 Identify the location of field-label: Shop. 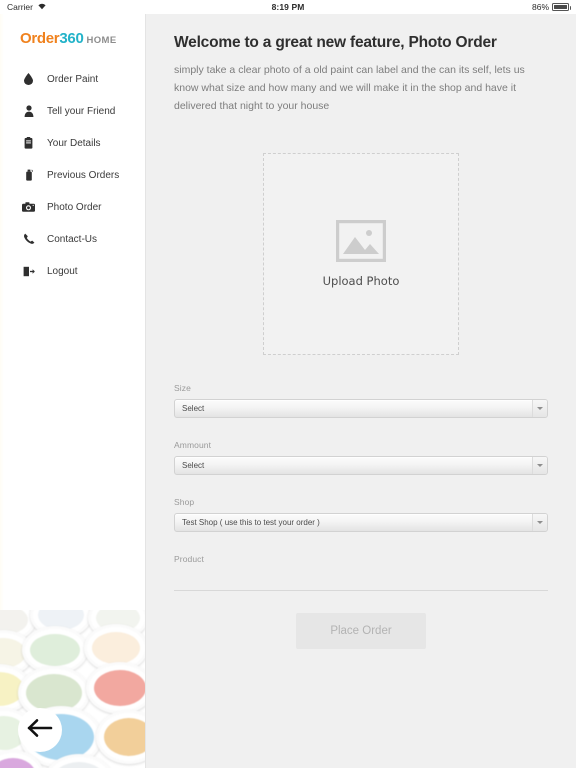
(184, 502).